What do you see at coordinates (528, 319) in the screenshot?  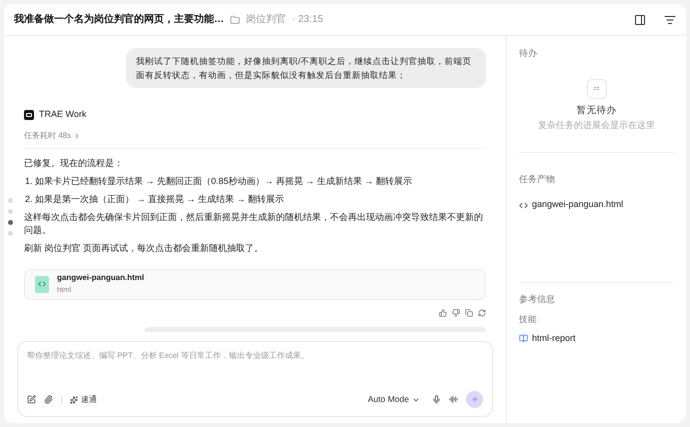 I see `skills-label: 技能` at bounding box center [528, 319].